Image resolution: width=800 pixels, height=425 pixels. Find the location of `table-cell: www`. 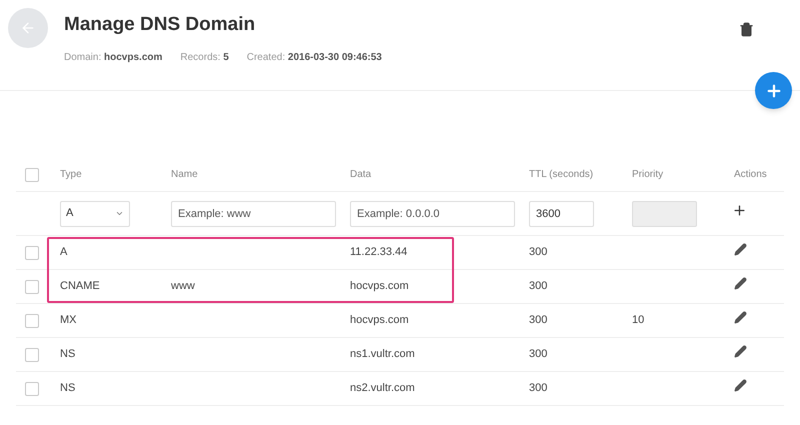

table-cell: www is located at coordinates (183, 286).